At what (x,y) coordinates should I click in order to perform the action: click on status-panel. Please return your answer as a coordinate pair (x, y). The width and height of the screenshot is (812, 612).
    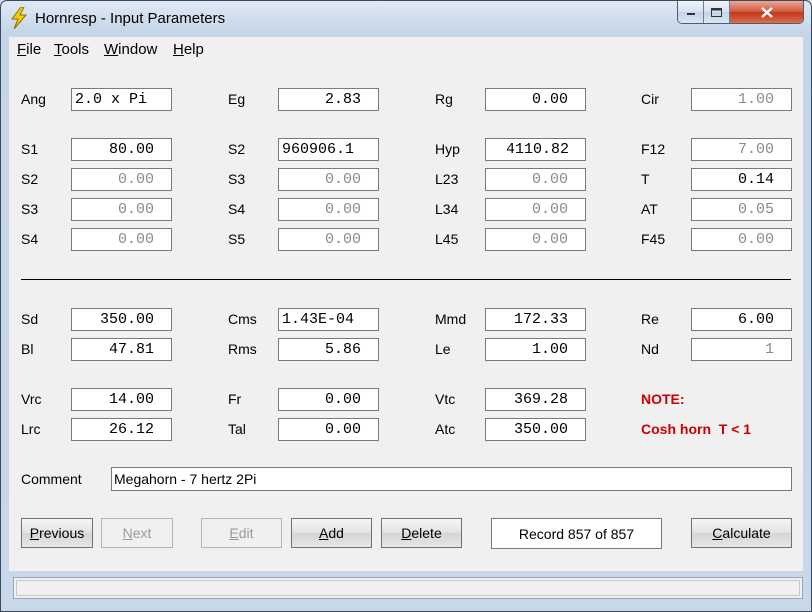
    Looking at the image, I should click on (408, 588).